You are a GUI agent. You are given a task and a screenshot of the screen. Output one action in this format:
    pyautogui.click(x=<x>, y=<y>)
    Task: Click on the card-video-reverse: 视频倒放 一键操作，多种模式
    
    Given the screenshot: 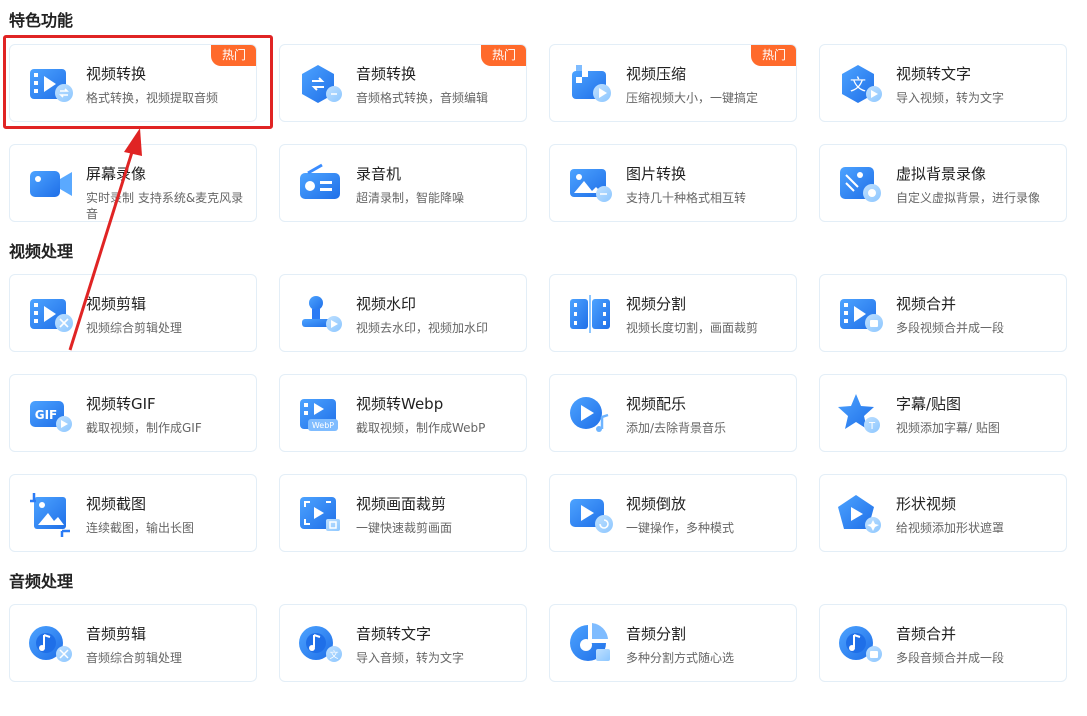 What is the action you would take?
    pyautogui.click(x=673, y=513)
    